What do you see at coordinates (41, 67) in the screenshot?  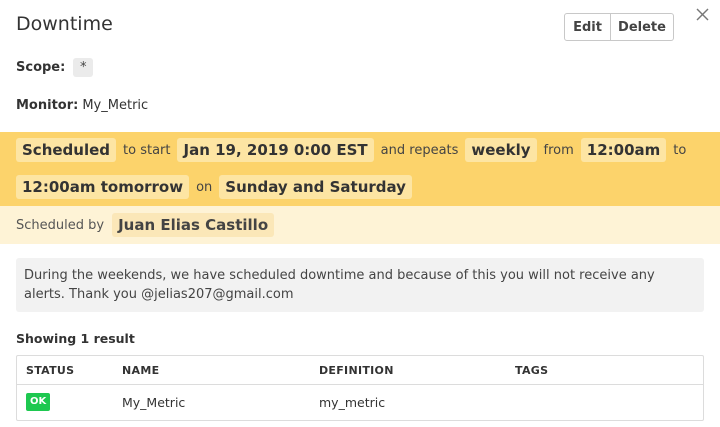 I see `scope-label: Scope:` at bounding box center [41, 67].